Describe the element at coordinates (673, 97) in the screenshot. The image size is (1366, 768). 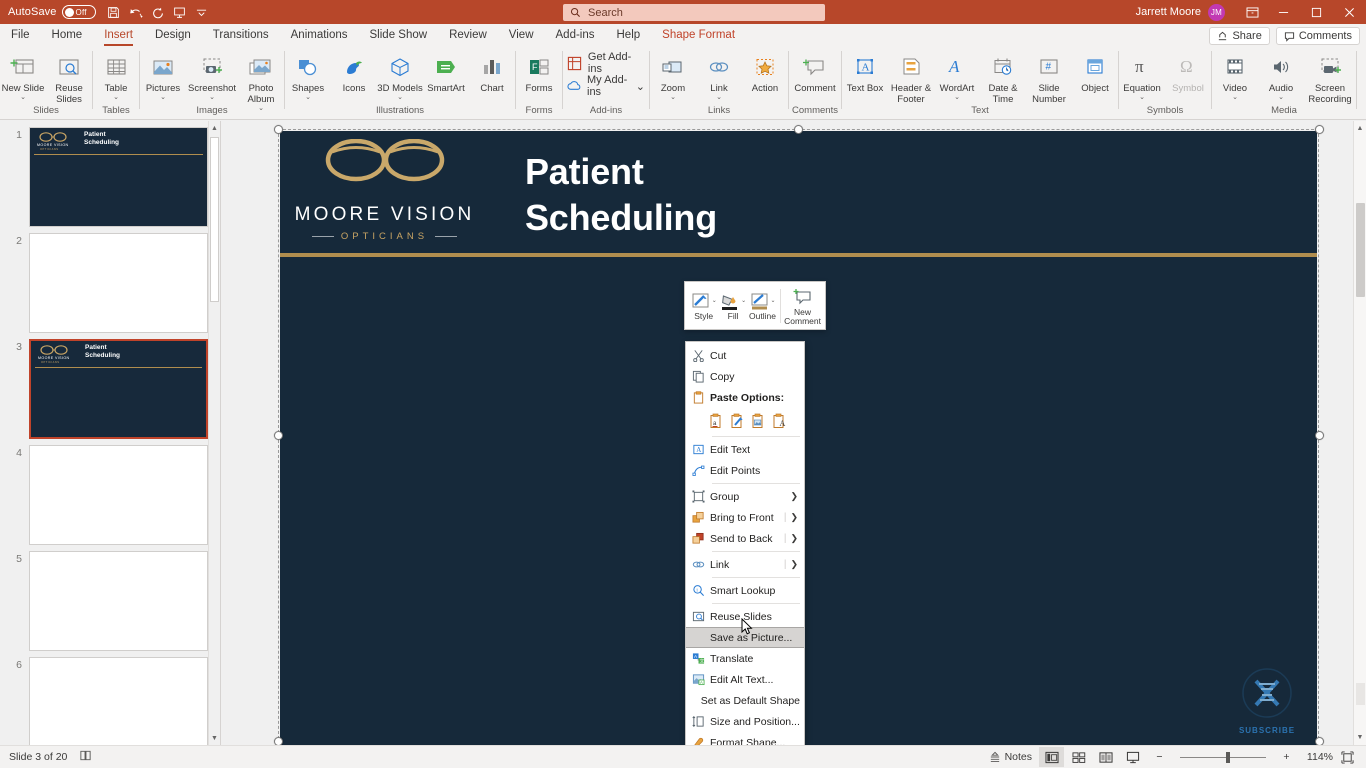
I see `zoom-chevron-down-icon: ⌄` at that location.